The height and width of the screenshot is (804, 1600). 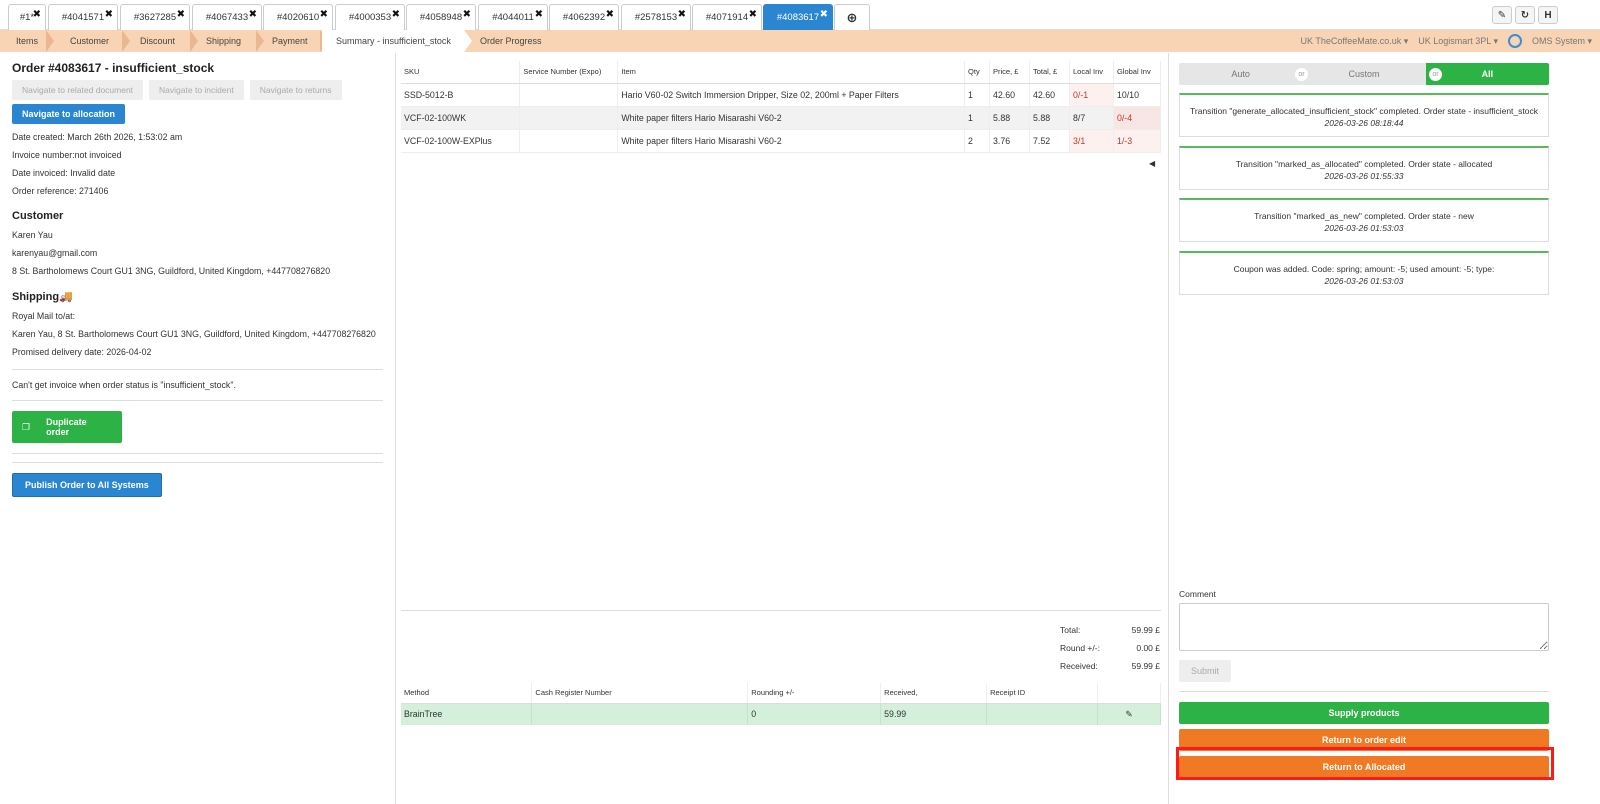 I want to click on tab-order-4071914: #4071914 ✖, so click(x=727, y=17).